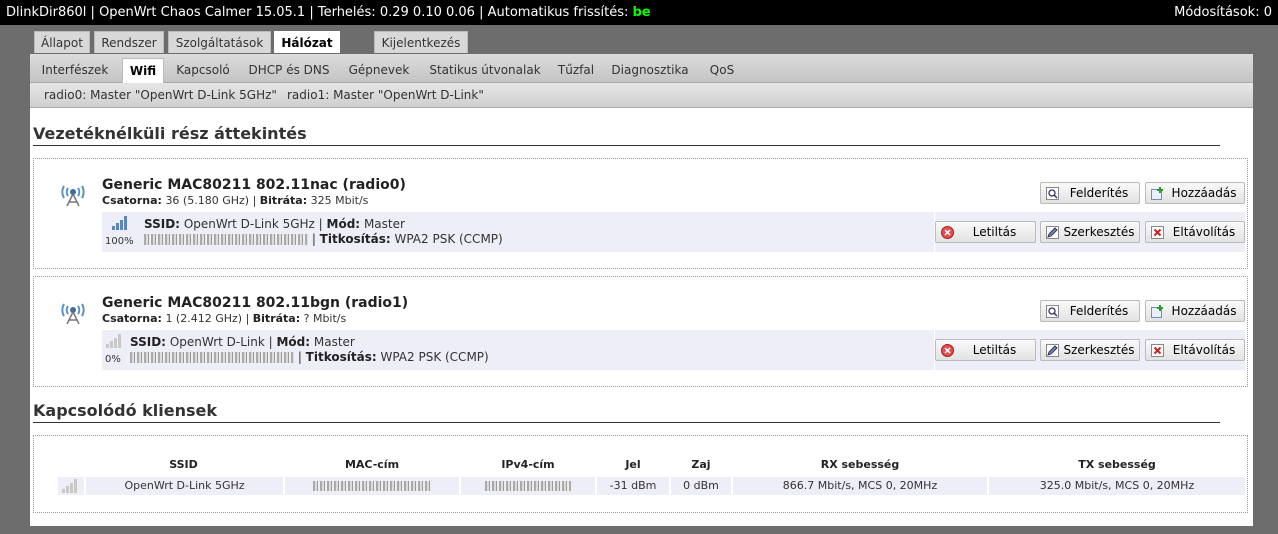  I want to click on col-mac: MAC-cím, so click(372, 464).